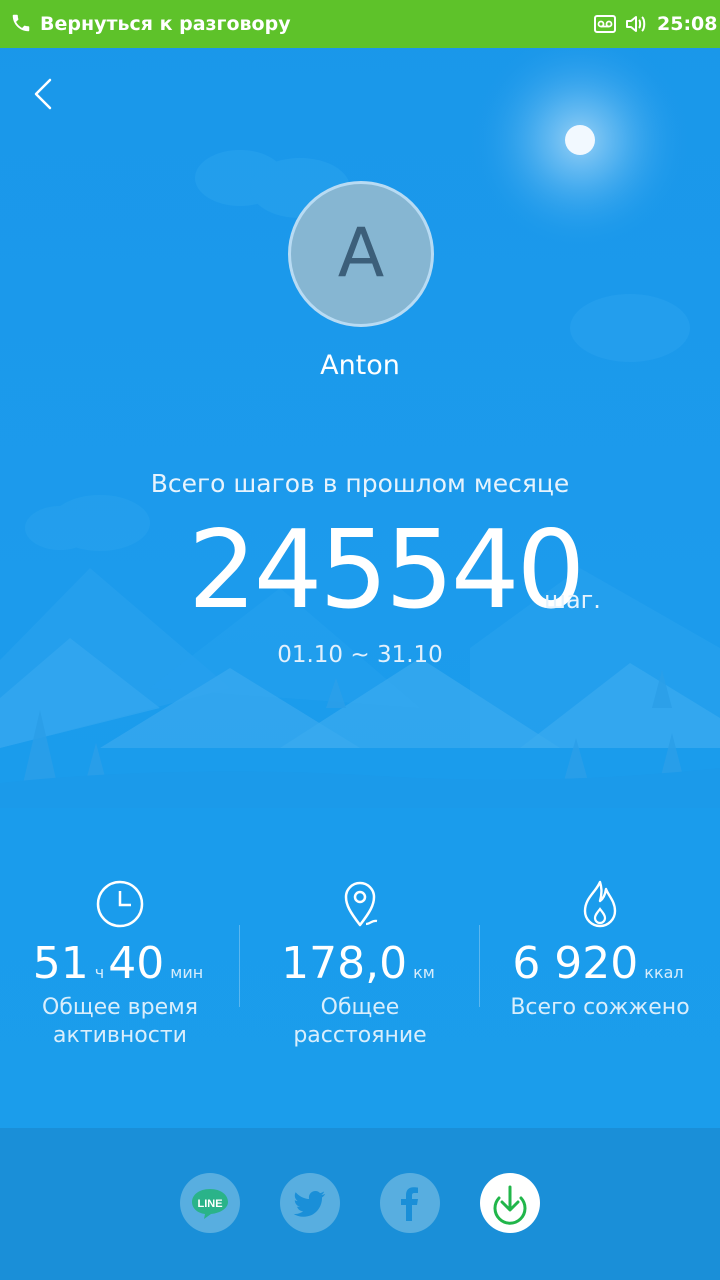 This screenshot has width=720, height=1280. I want to click on share-bar: LINE, so click(360, 1204).